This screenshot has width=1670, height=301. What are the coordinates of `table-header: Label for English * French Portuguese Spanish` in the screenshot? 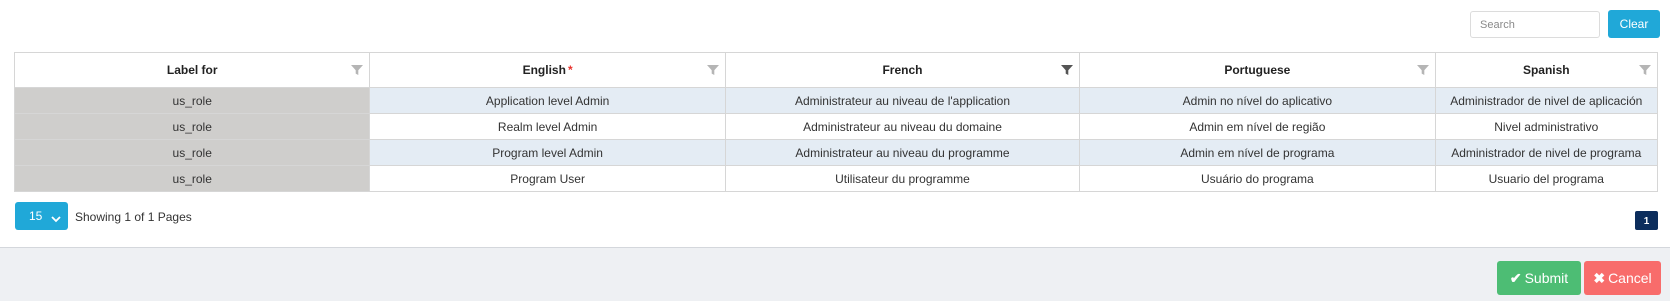 It's located at (836, 70).